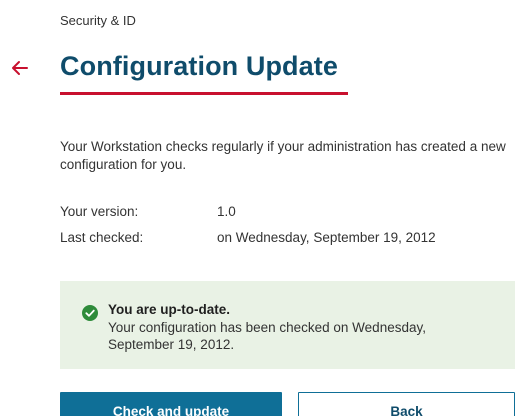  Describe the element at coordinates (148, 212) in the screenshot. I see `info-row-version: Your version: 1.0` at that location.